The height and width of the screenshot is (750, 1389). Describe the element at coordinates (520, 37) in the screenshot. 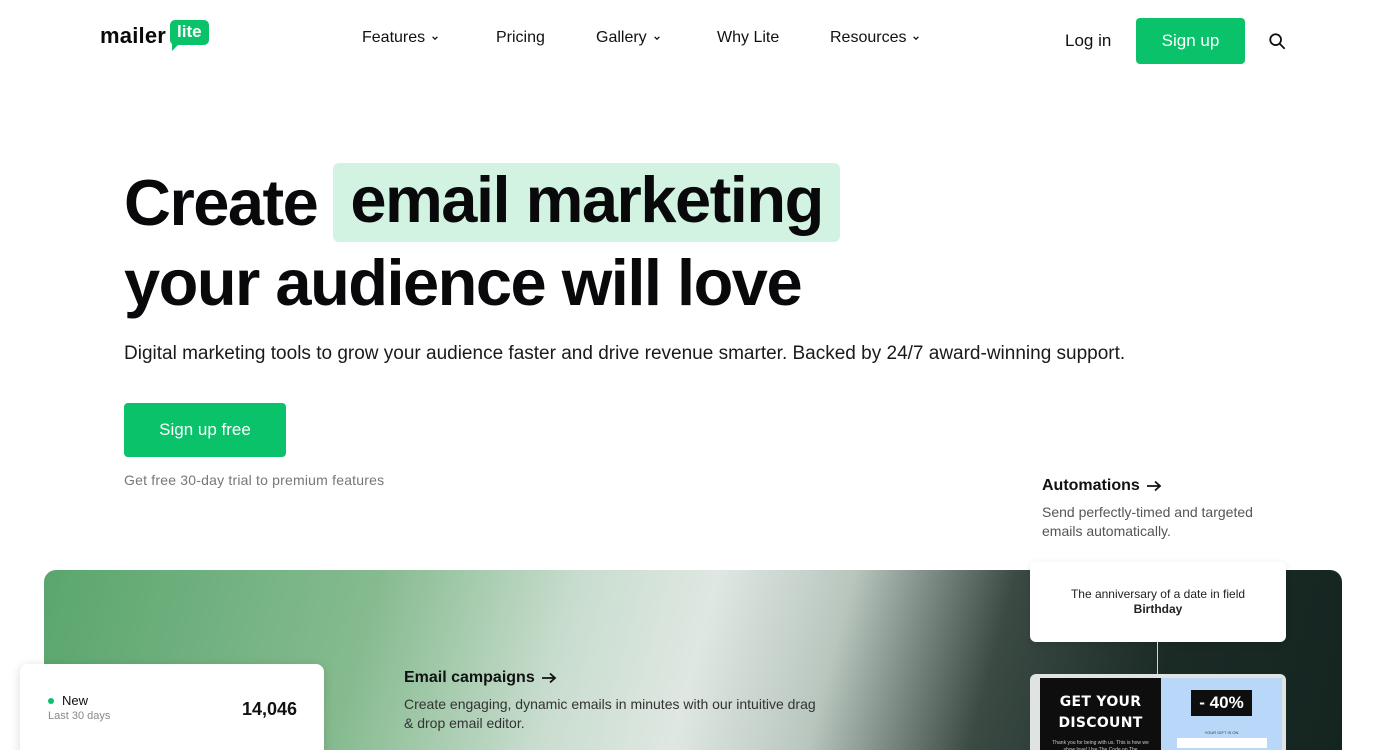

I see `menu-item-label: Pricing` at that location.